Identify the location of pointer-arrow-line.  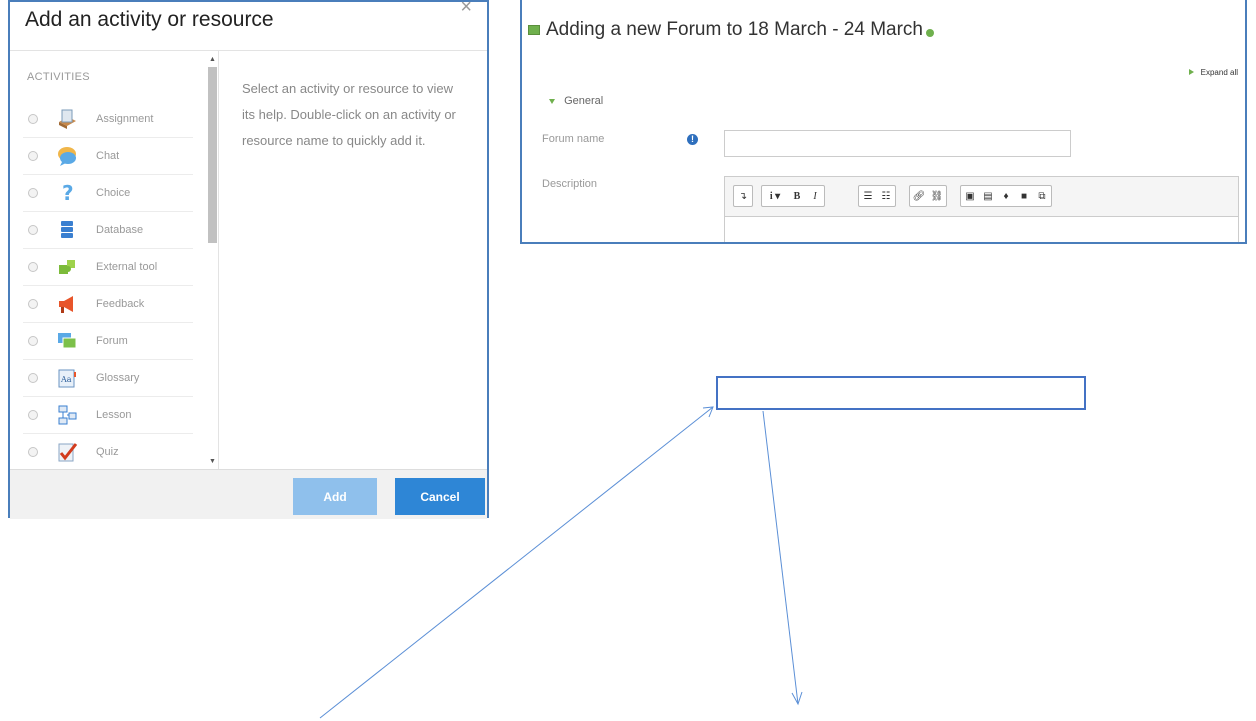
(516, 562).